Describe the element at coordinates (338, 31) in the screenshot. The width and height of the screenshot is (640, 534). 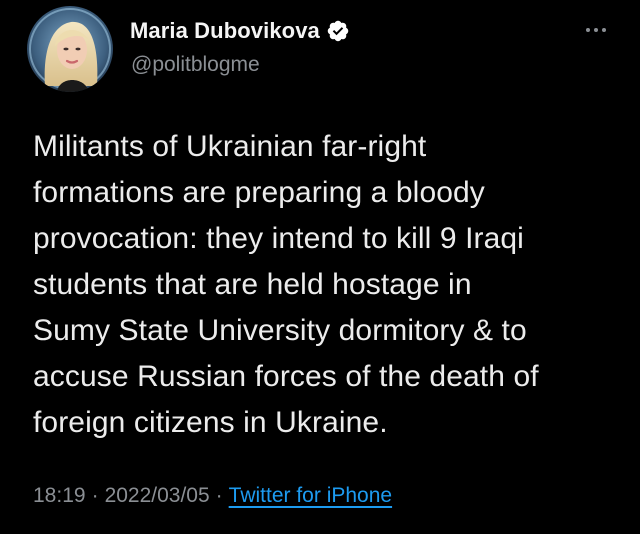
I see `verified-badge-icon` at that location.